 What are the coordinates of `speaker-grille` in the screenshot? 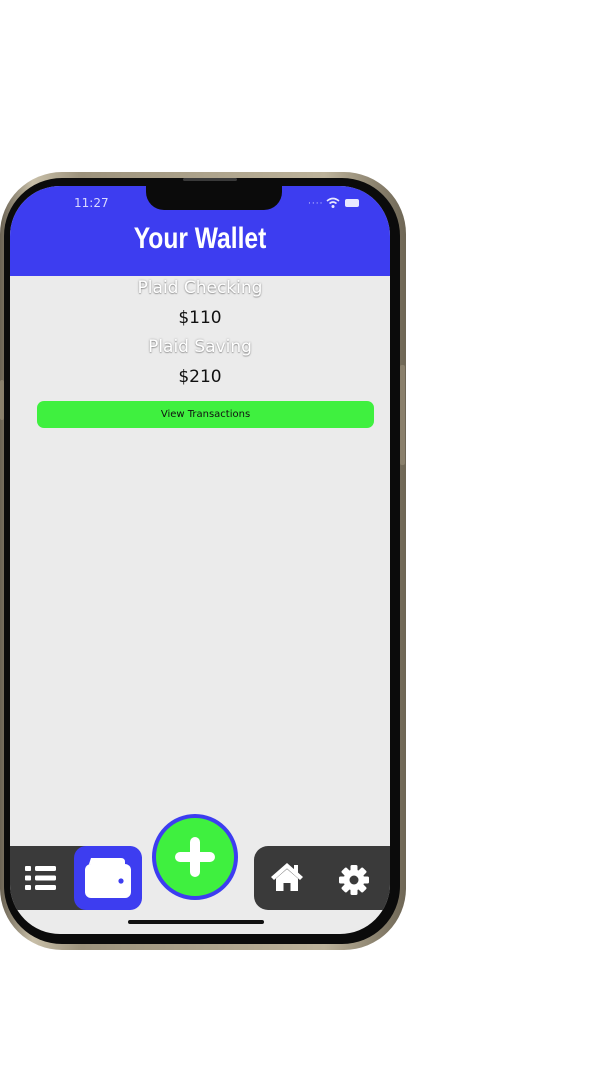 It's located at (210, 179).